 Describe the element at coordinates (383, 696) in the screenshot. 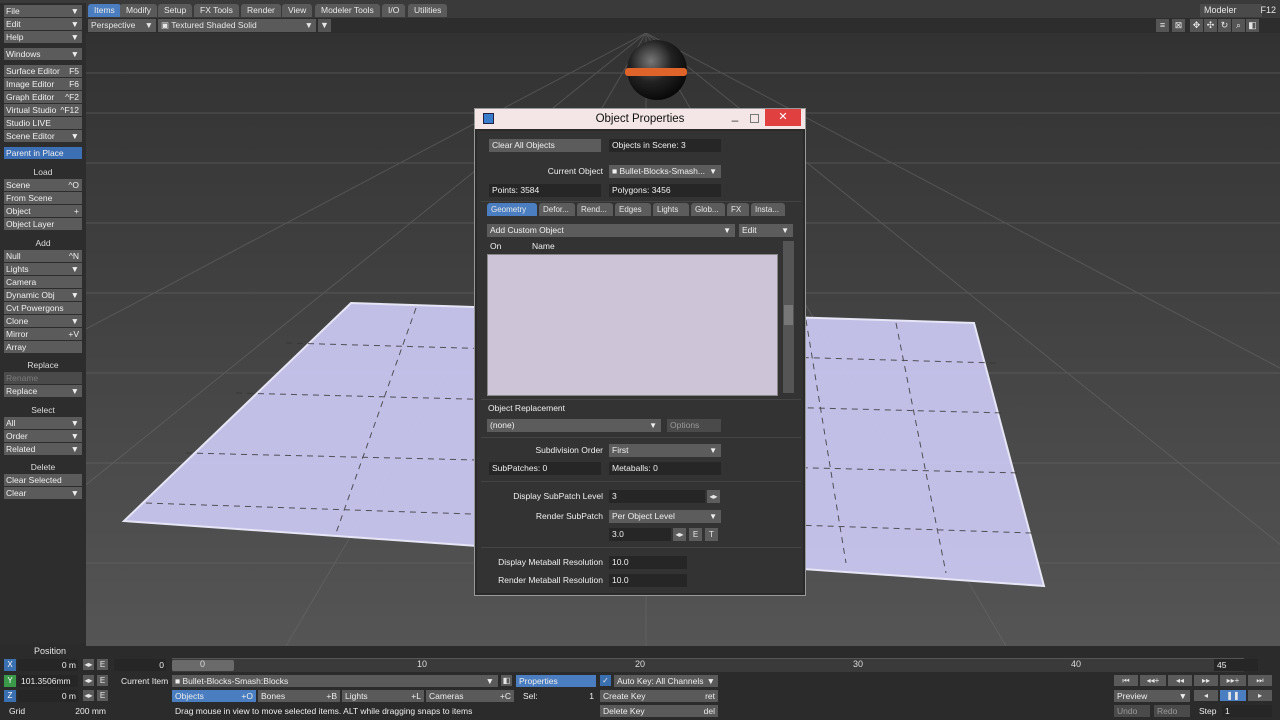

I see `lights-mode-button: Lights +L` at that location.